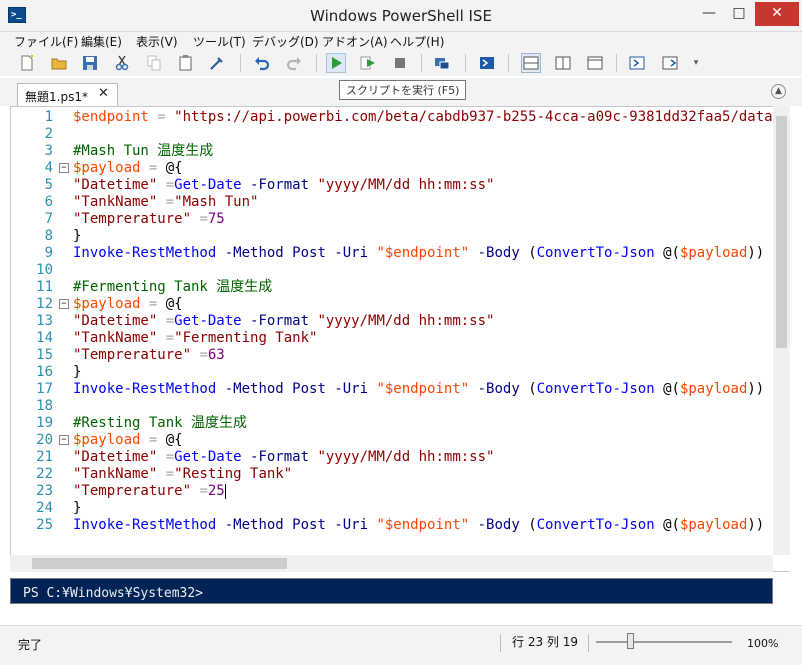 The image size is (802, 665). What do you see at coordinates (391, 270) in the screenshot?
I see `code-line: 10` at bounding box center [391, 270].